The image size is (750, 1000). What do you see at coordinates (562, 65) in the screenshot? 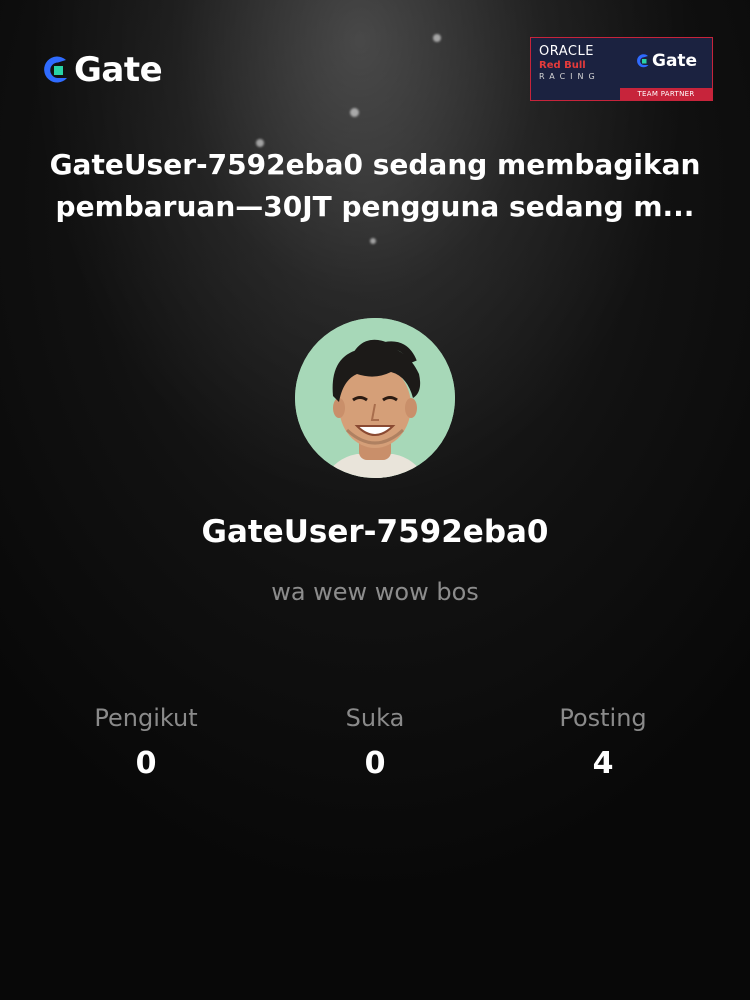
I see `partner-redbull-text: Red Bull` at bounding box center [562, 65].